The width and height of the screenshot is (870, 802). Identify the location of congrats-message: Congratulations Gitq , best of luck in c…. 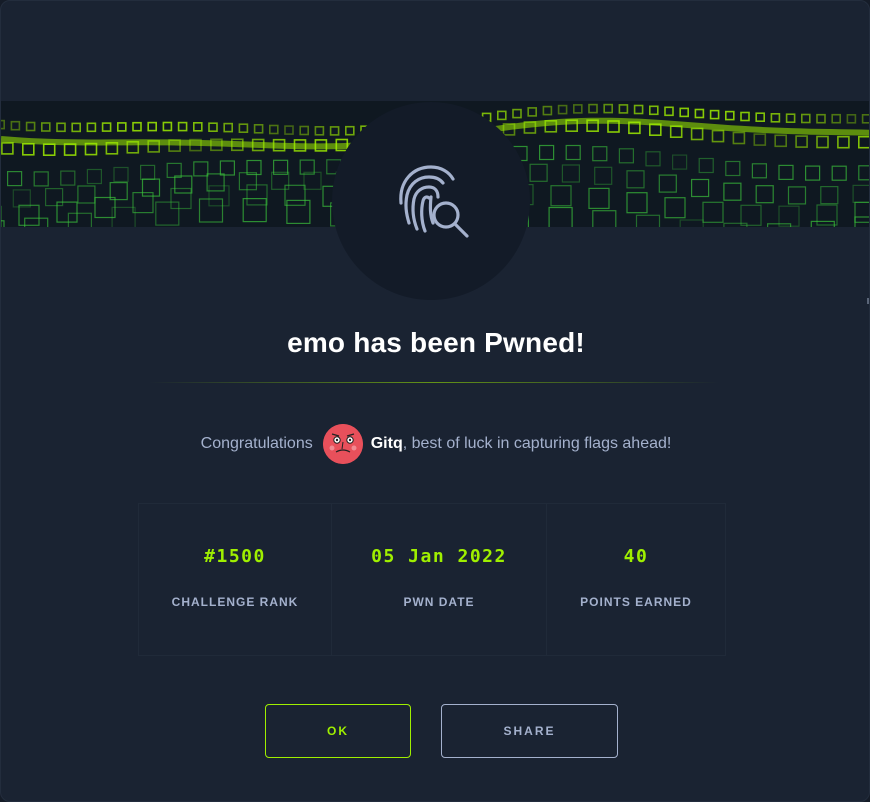
(435, 444).